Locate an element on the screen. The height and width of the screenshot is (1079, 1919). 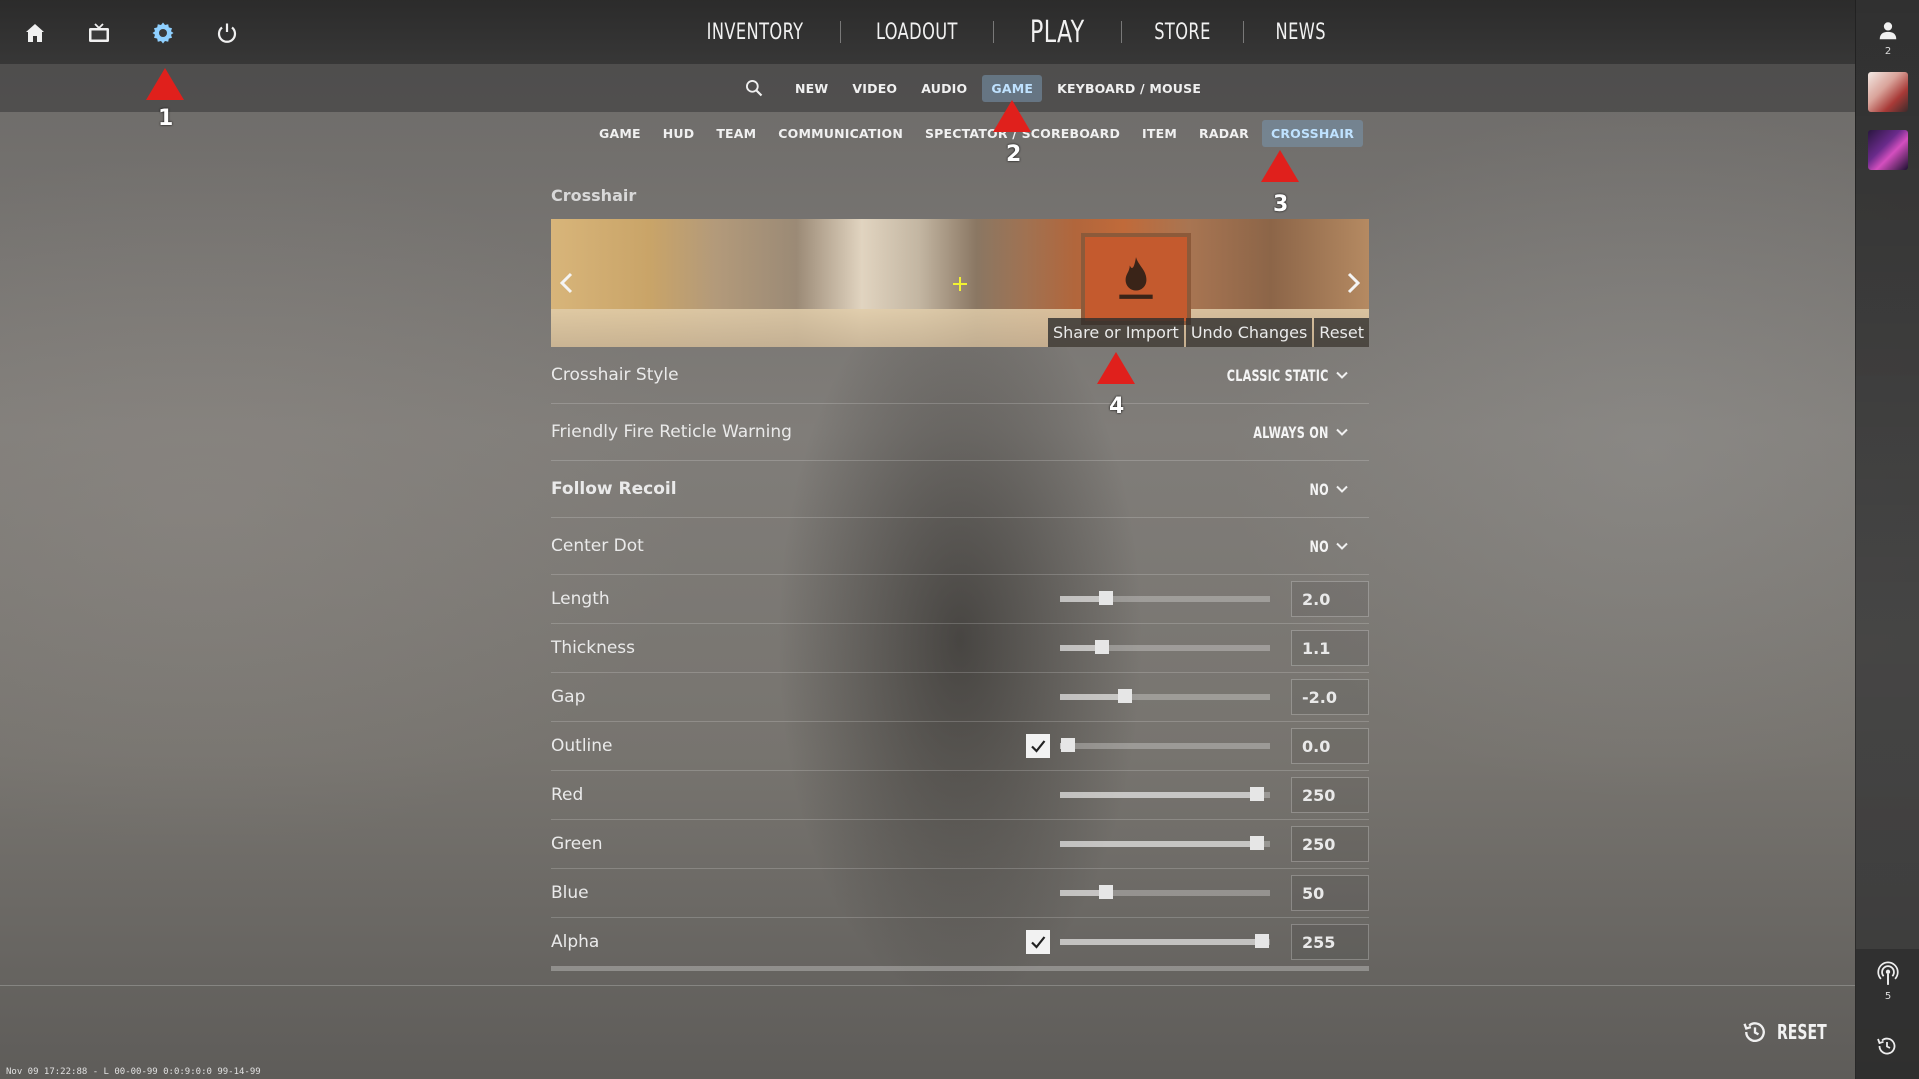
follow-recoil-dropdown: NO is located at coordinates (1326, 489).